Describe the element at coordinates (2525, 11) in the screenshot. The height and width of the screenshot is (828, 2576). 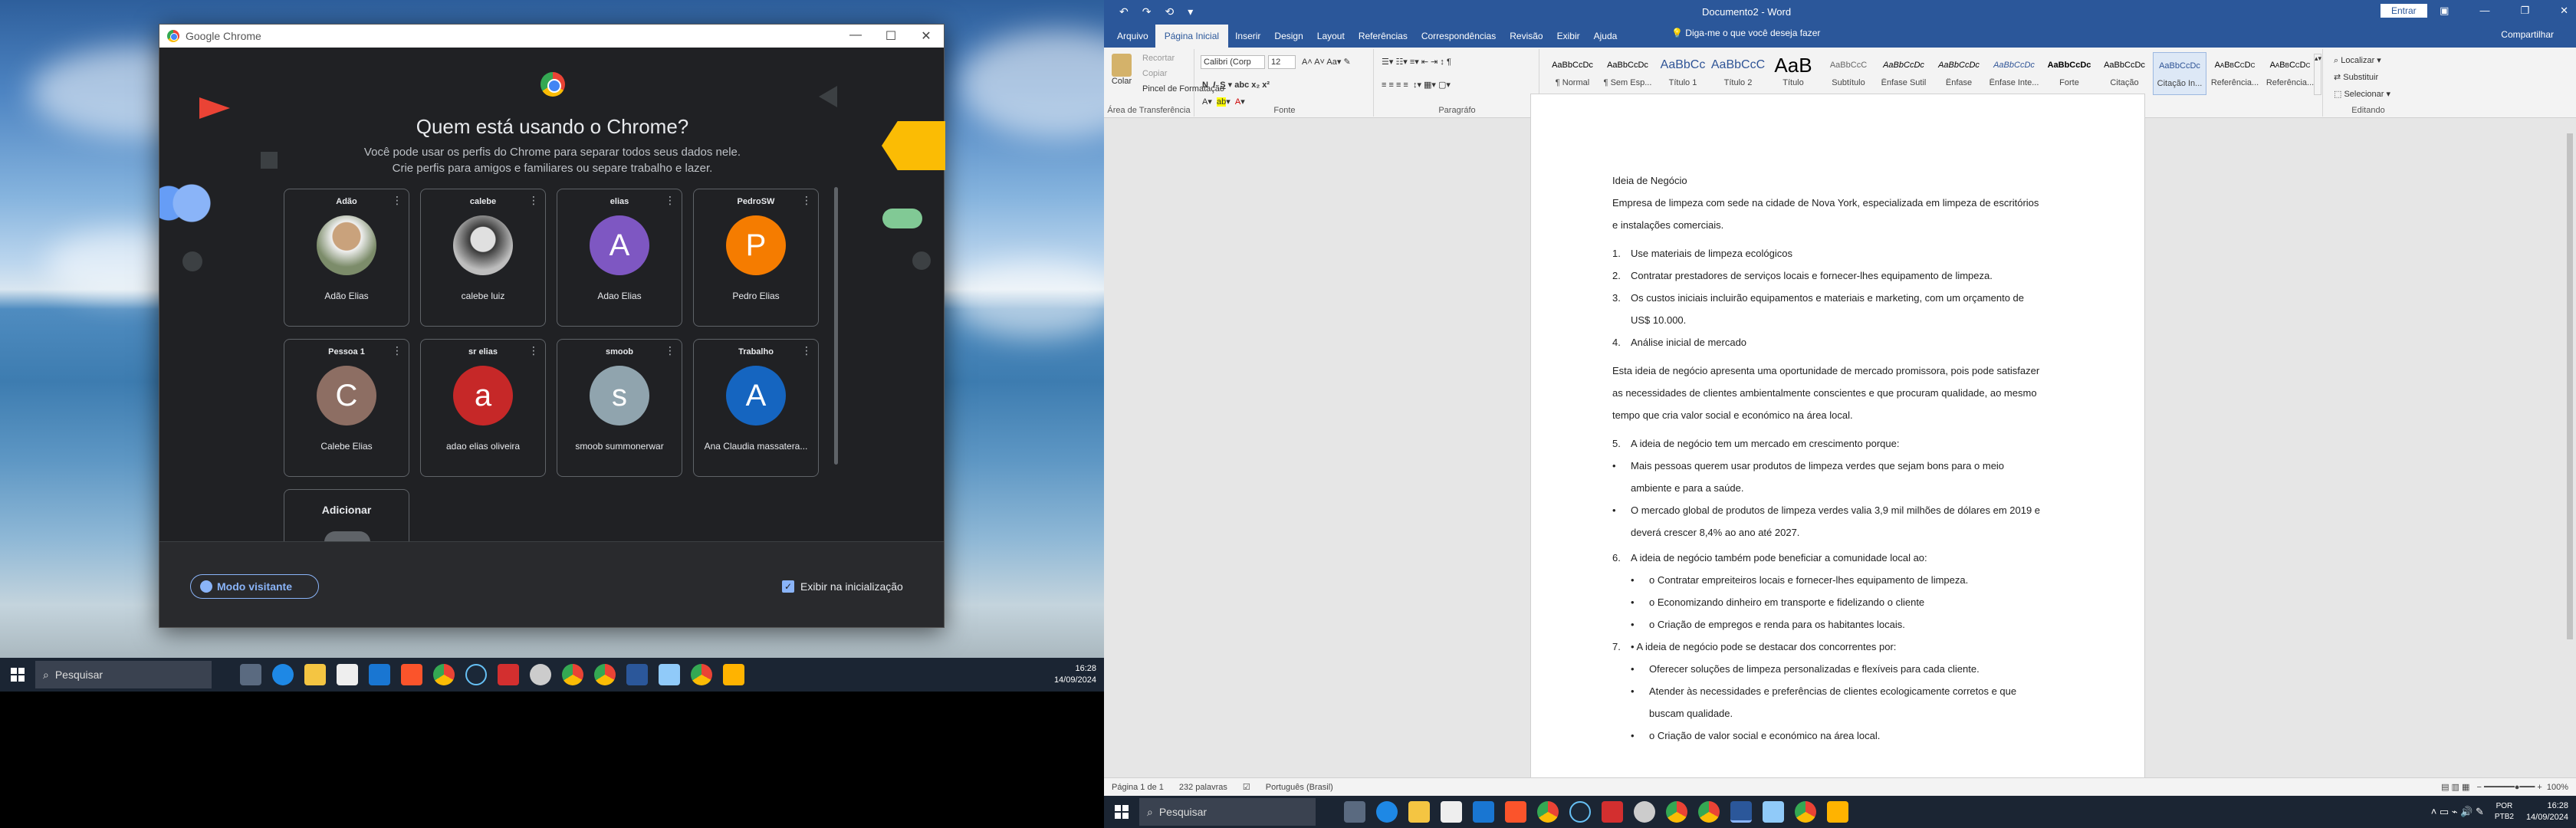
I see `restore-button: ❐` at that location.